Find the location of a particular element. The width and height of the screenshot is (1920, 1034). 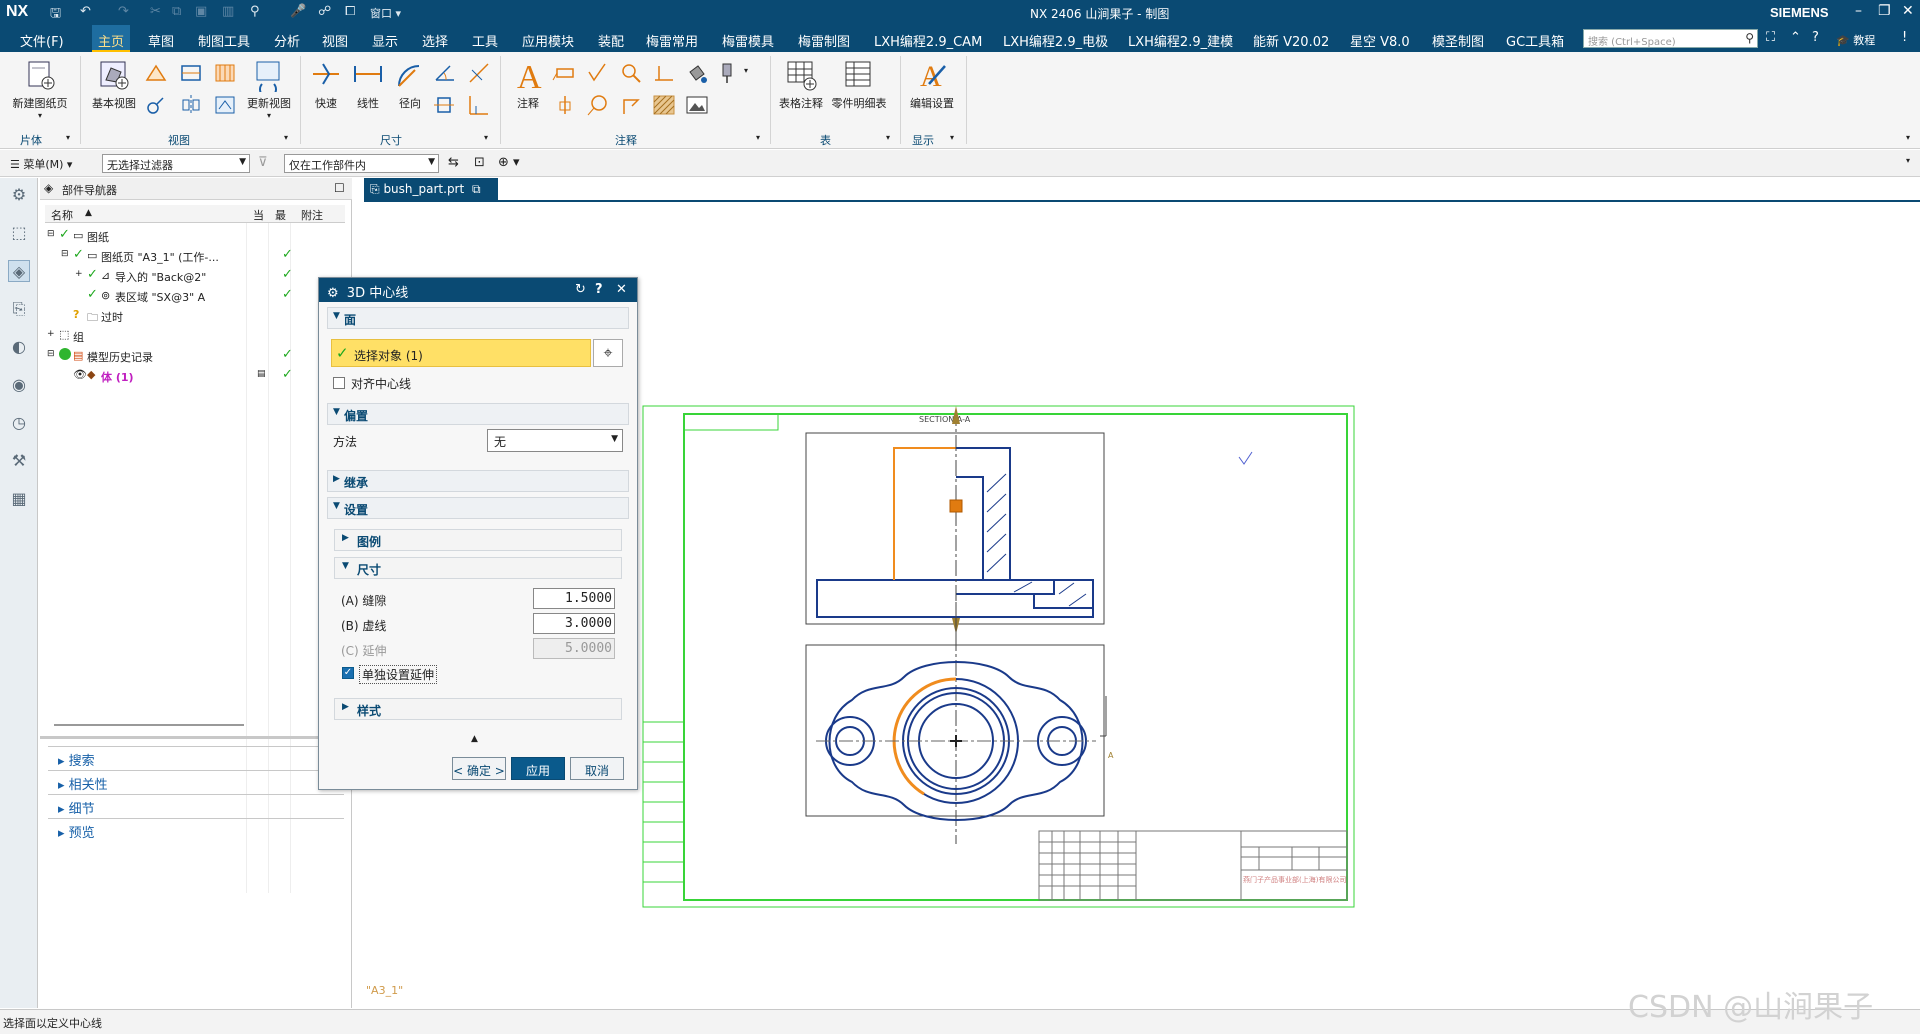

fullscreen-icon: ⛶ is located at coordinates (1770, 37).